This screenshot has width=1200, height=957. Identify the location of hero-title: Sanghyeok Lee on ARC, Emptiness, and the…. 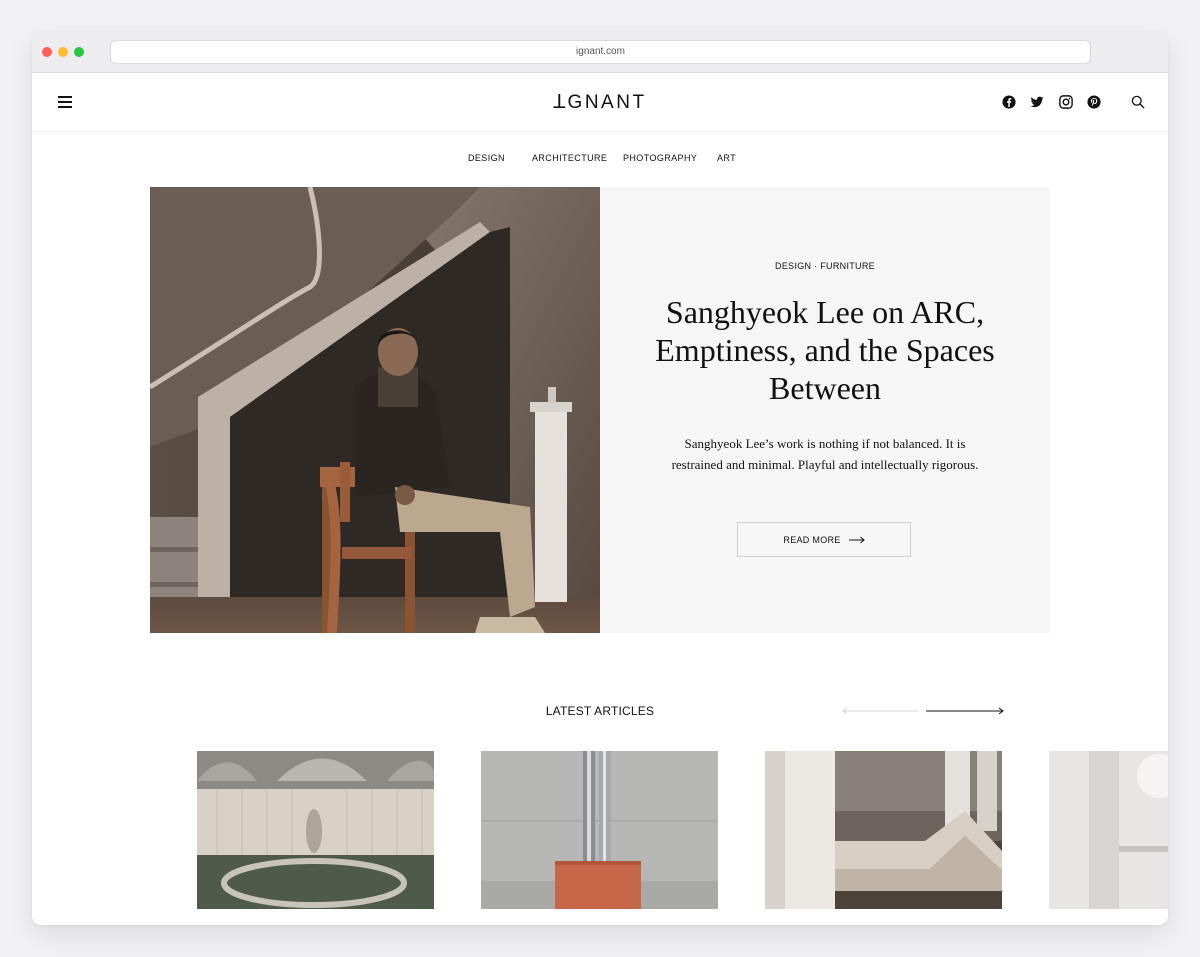
(825, 350).